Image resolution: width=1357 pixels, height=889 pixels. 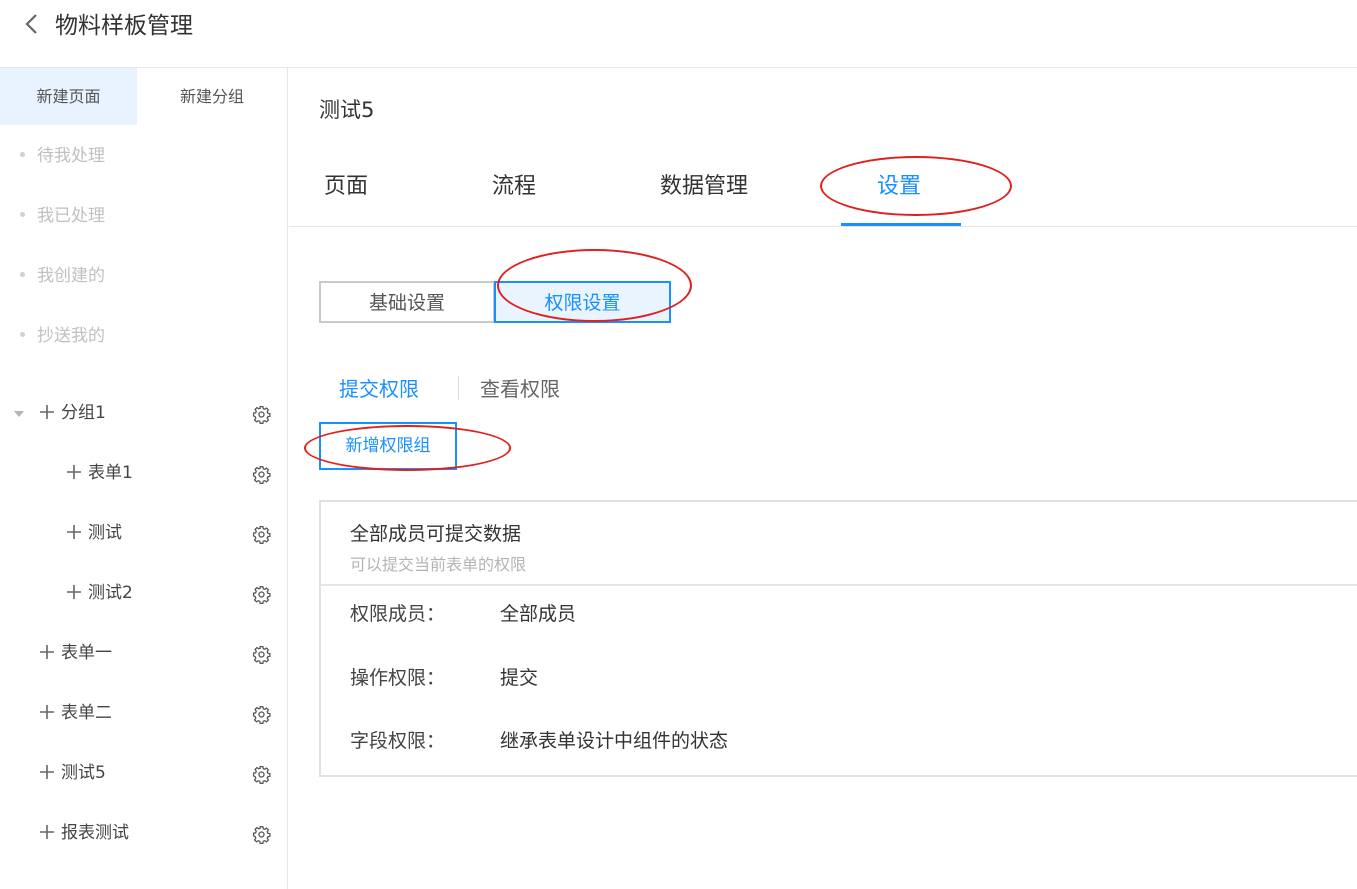 I want to click on submit-permission-tab: 提交权限, so click(x=379, y=389).